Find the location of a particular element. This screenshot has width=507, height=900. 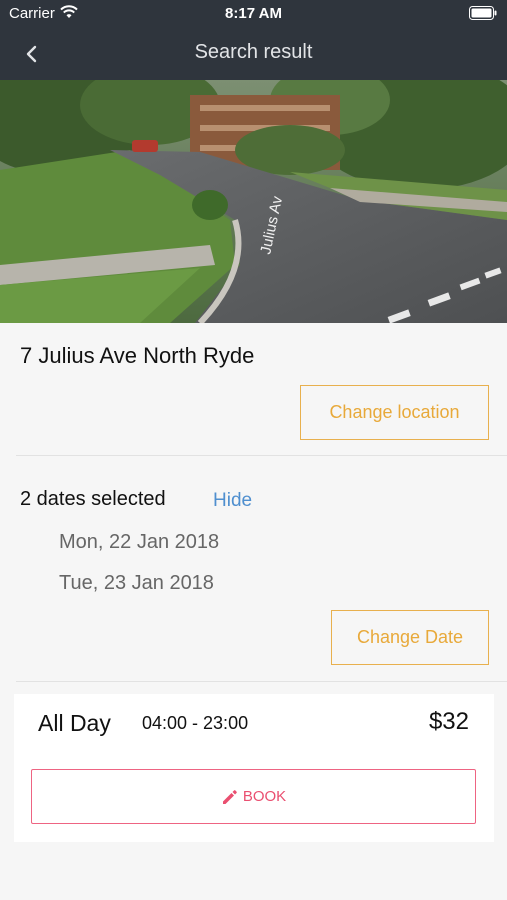

selected-date-item: Mon, 22 Jan 2018 is located at coordinates (139, 542).